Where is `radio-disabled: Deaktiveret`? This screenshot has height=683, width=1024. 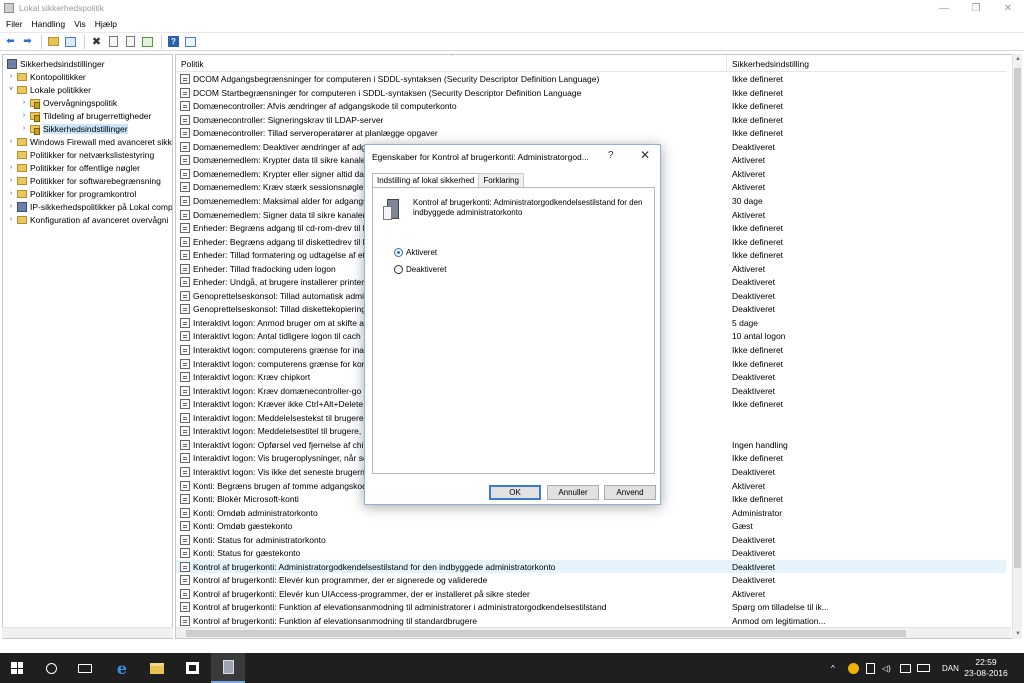 radio-disabled: Deaktiveret is located at coordinates (420, 269).